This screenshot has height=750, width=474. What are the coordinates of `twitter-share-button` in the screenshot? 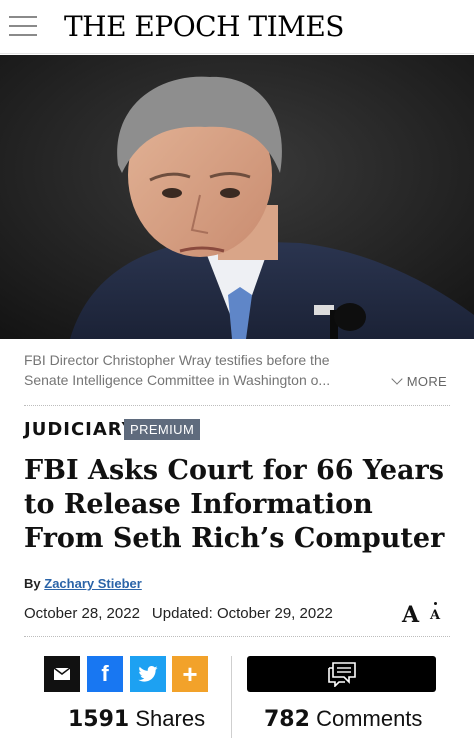 It's located at (148, 674).